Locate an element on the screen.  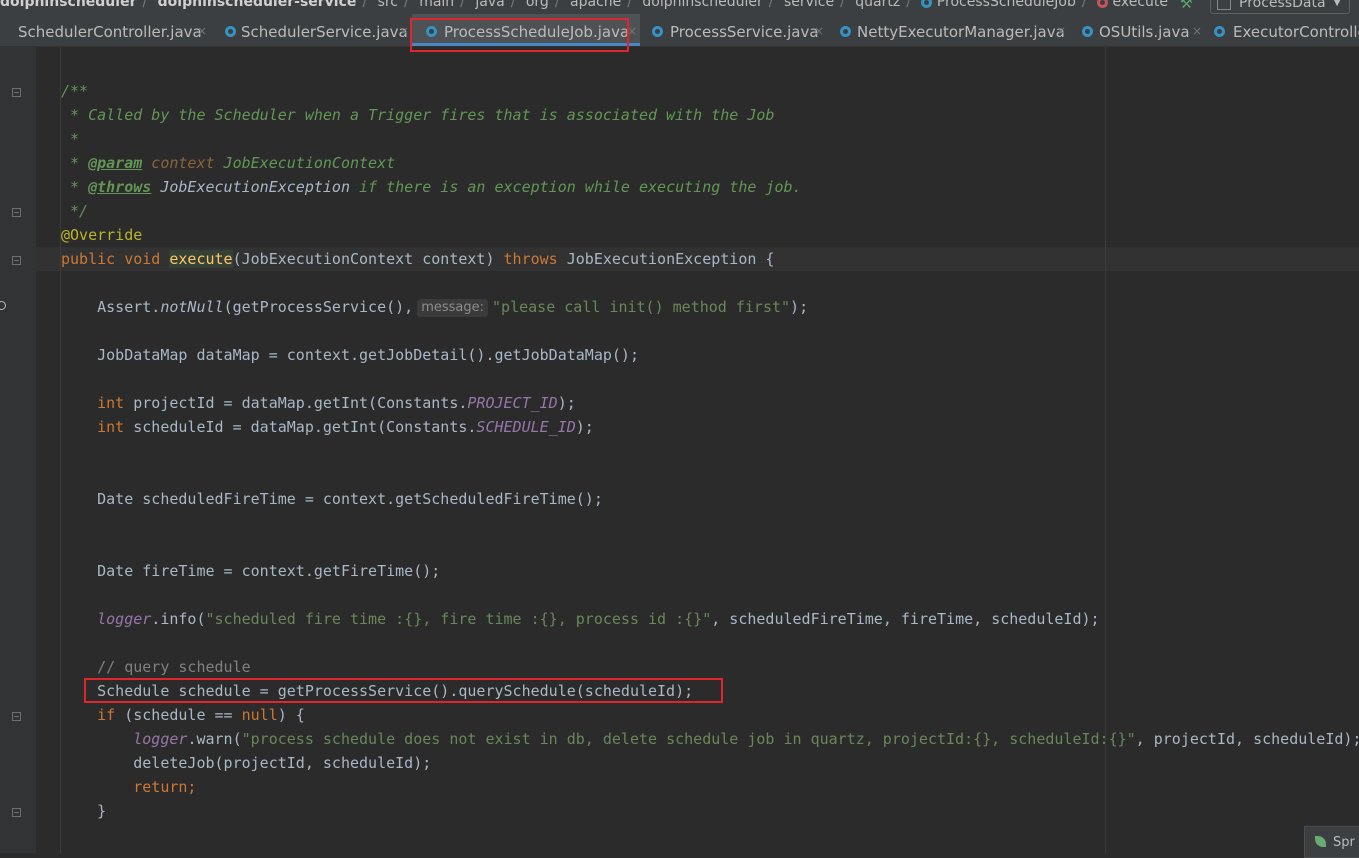
run-configuration-select: ProcessData ▼ is located at coordinates (1280, 7).